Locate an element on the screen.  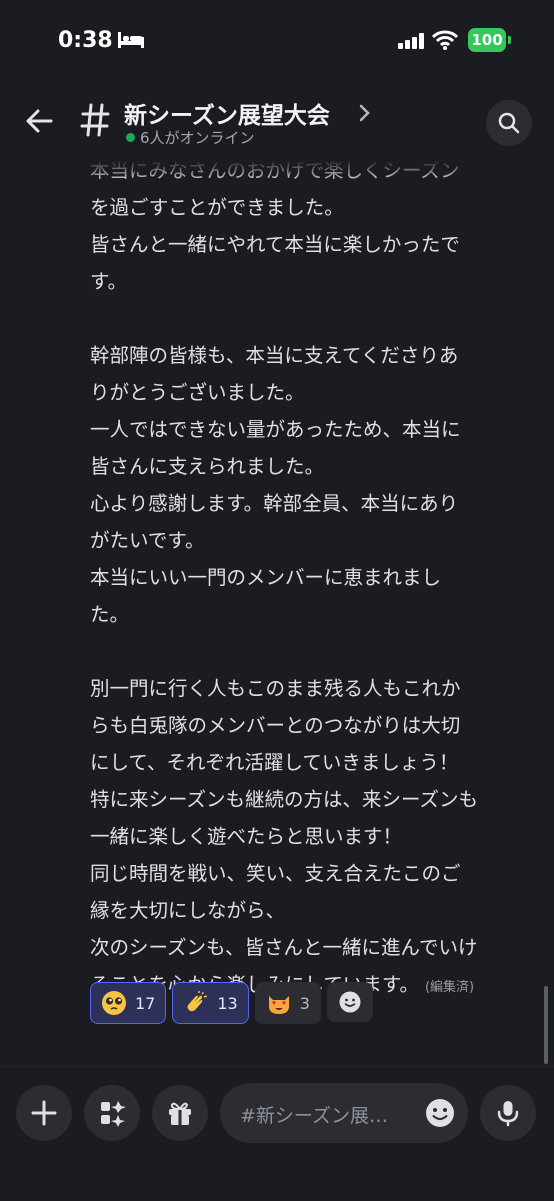
add-reaction-button is located at coordinates (349, 1002).